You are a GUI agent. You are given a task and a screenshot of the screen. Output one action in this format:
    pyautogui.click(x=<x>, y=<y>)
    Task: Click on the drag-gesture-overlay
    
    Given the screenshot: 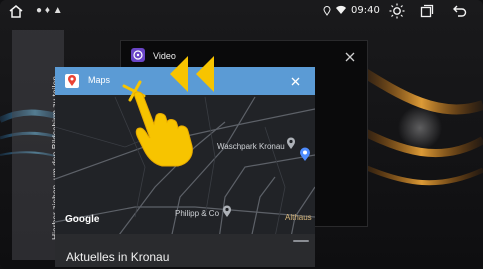 What is the action you would take?
    pyautogui.click(x=168, y=111)
    